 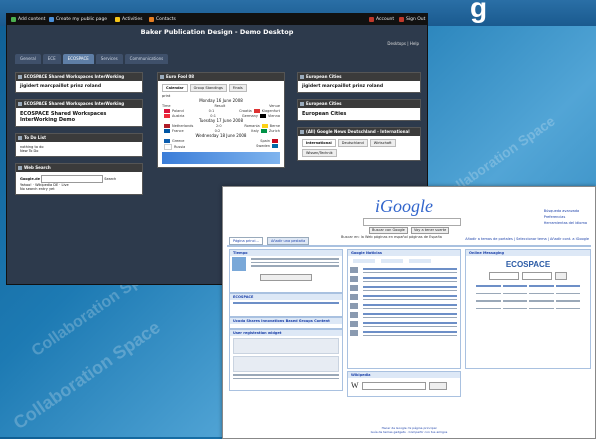 I want to click on weather-icon, so click(x=239, y=264).